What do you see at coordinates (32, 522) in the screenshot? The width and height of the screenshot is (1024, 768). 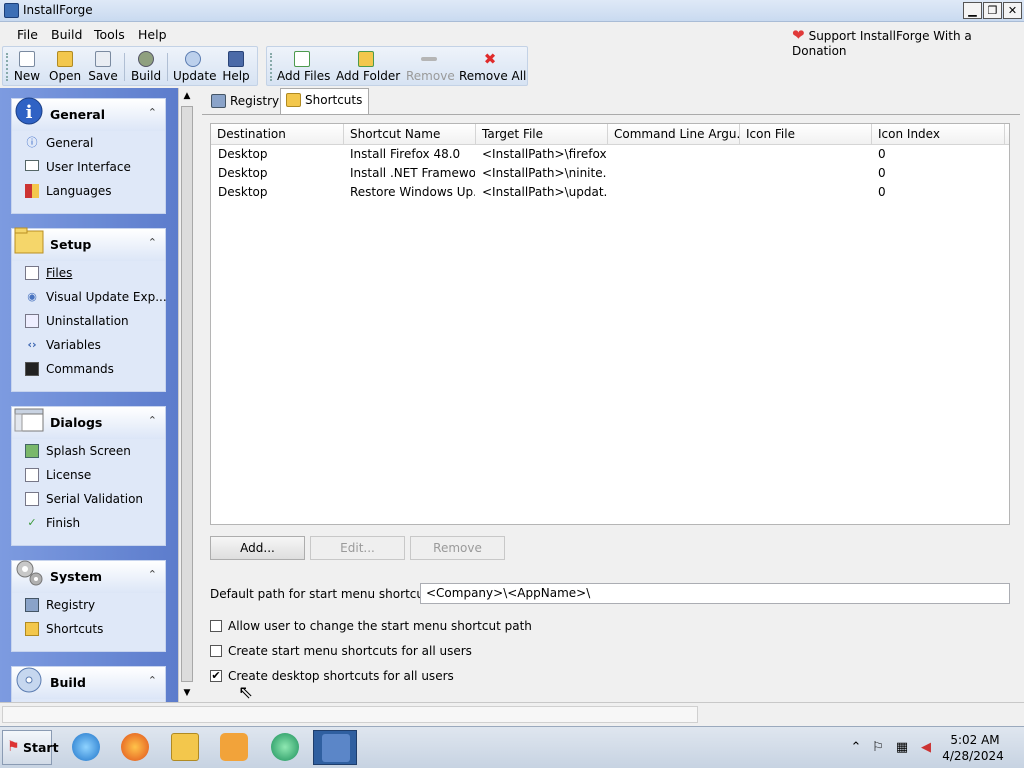 I see `checkmark-icon: ✓` at bounding box center [32, 522].